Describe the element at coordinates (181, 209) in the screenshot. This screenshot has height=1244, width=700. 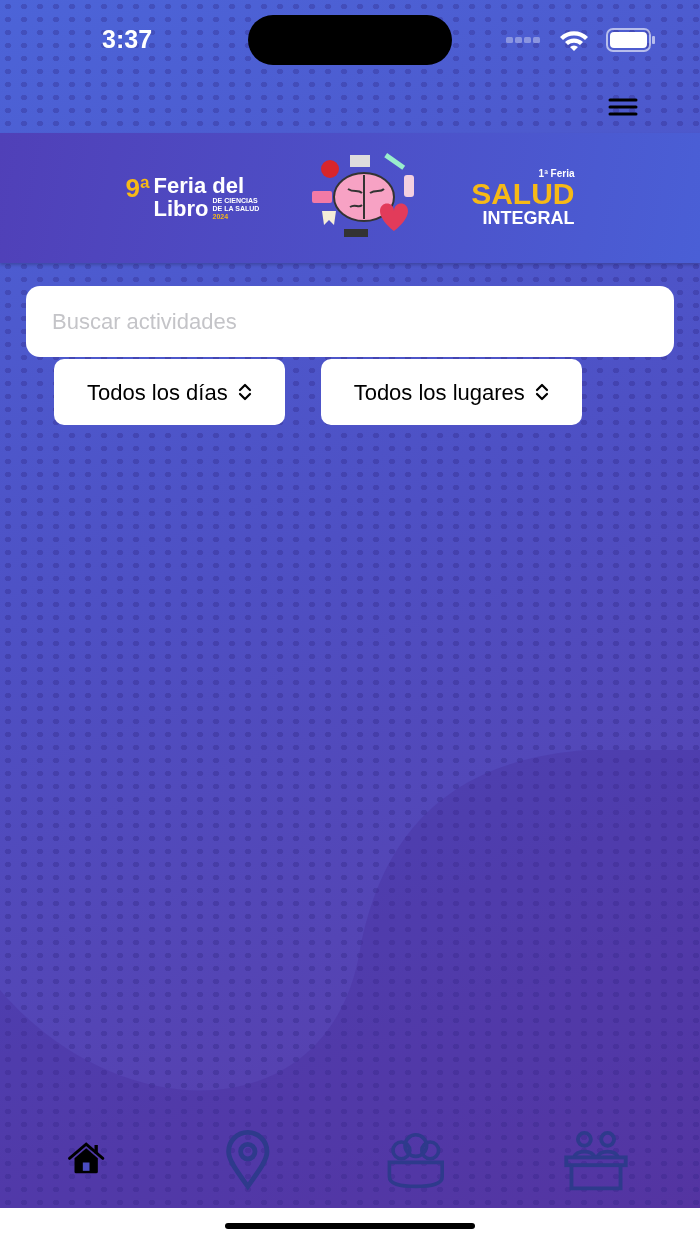
I see `logo-text: Libro` at that location.